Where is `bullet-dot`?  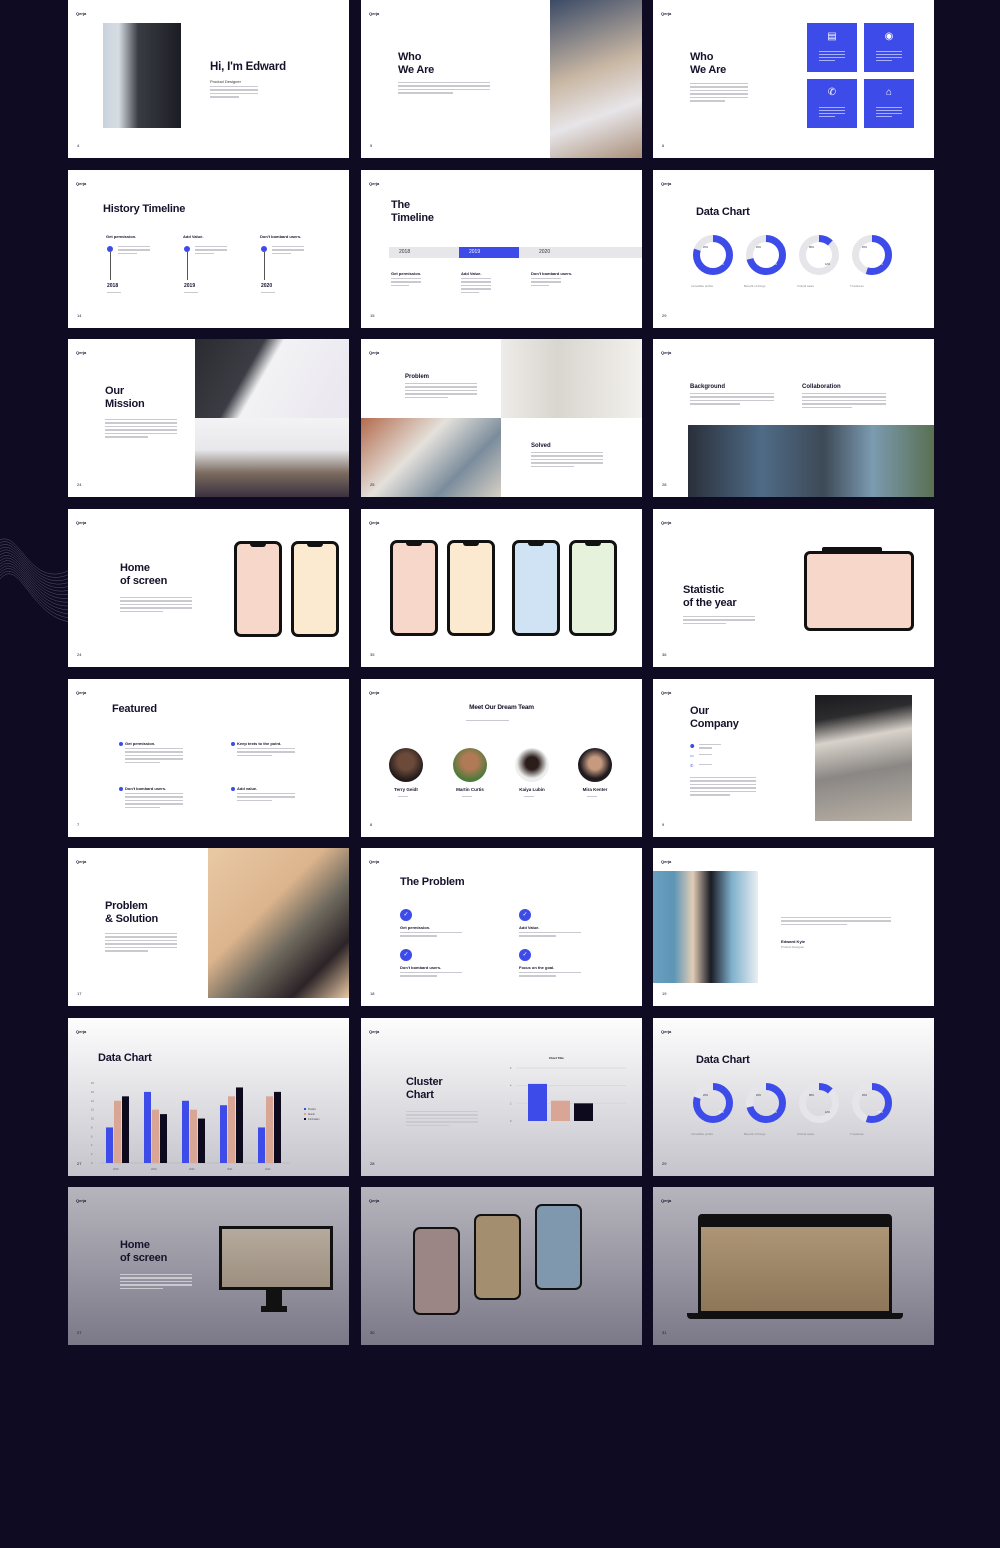
bullet-dot is located at coordinates (121, 789).